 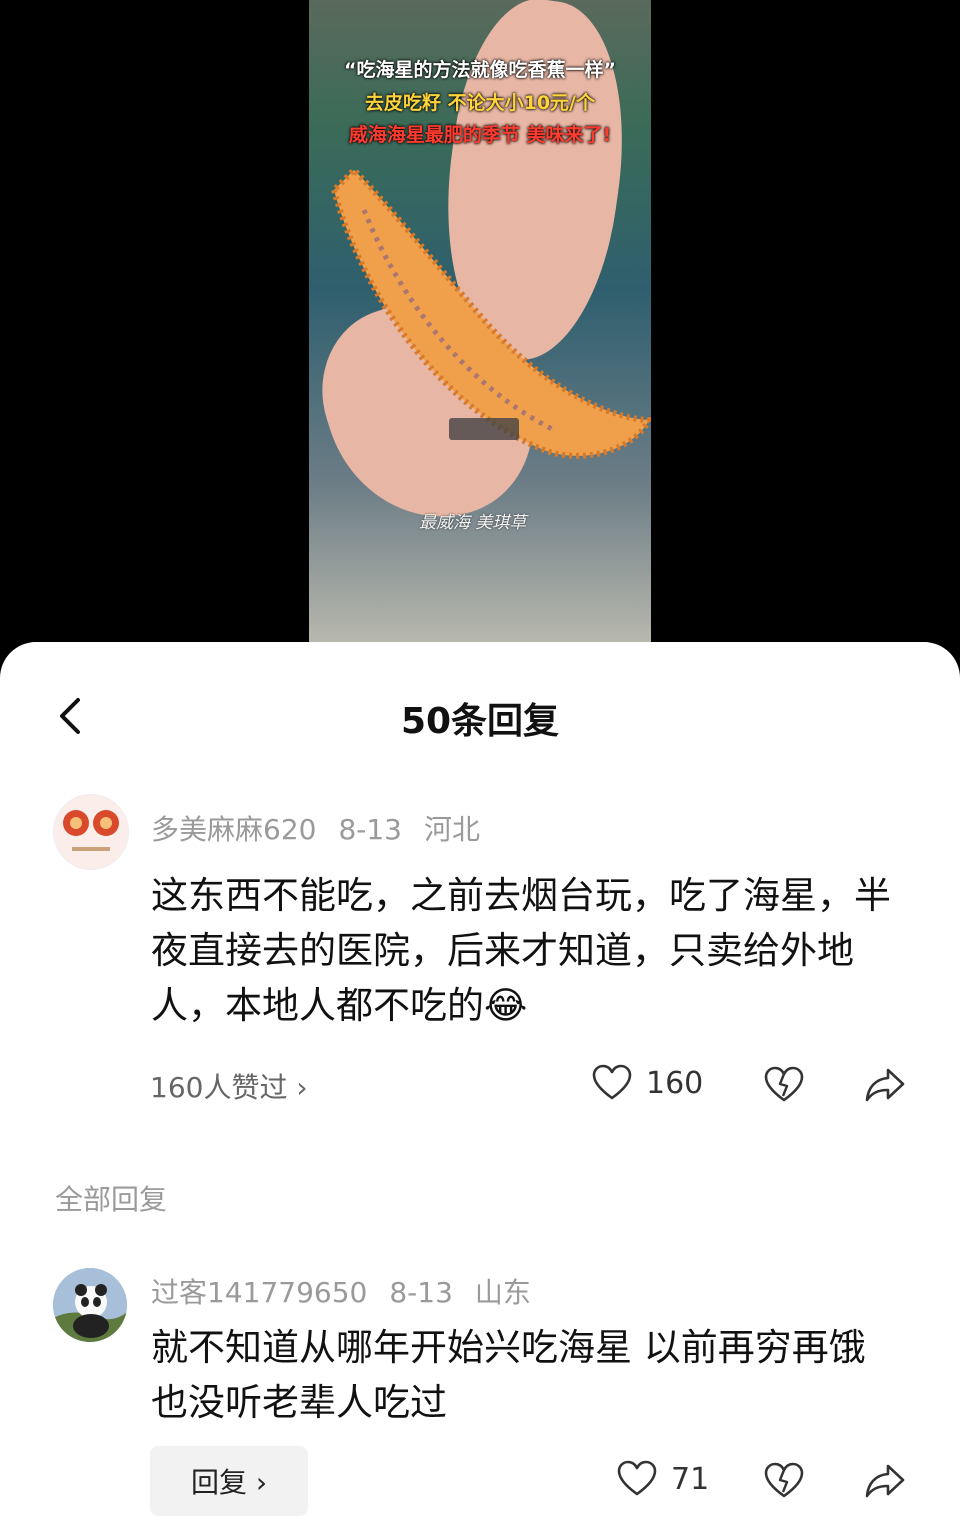 What do you see at coordinates (259, 1292) in the screenshot?
I see `username: 过客141779650` at bounding box center [259, 1292].